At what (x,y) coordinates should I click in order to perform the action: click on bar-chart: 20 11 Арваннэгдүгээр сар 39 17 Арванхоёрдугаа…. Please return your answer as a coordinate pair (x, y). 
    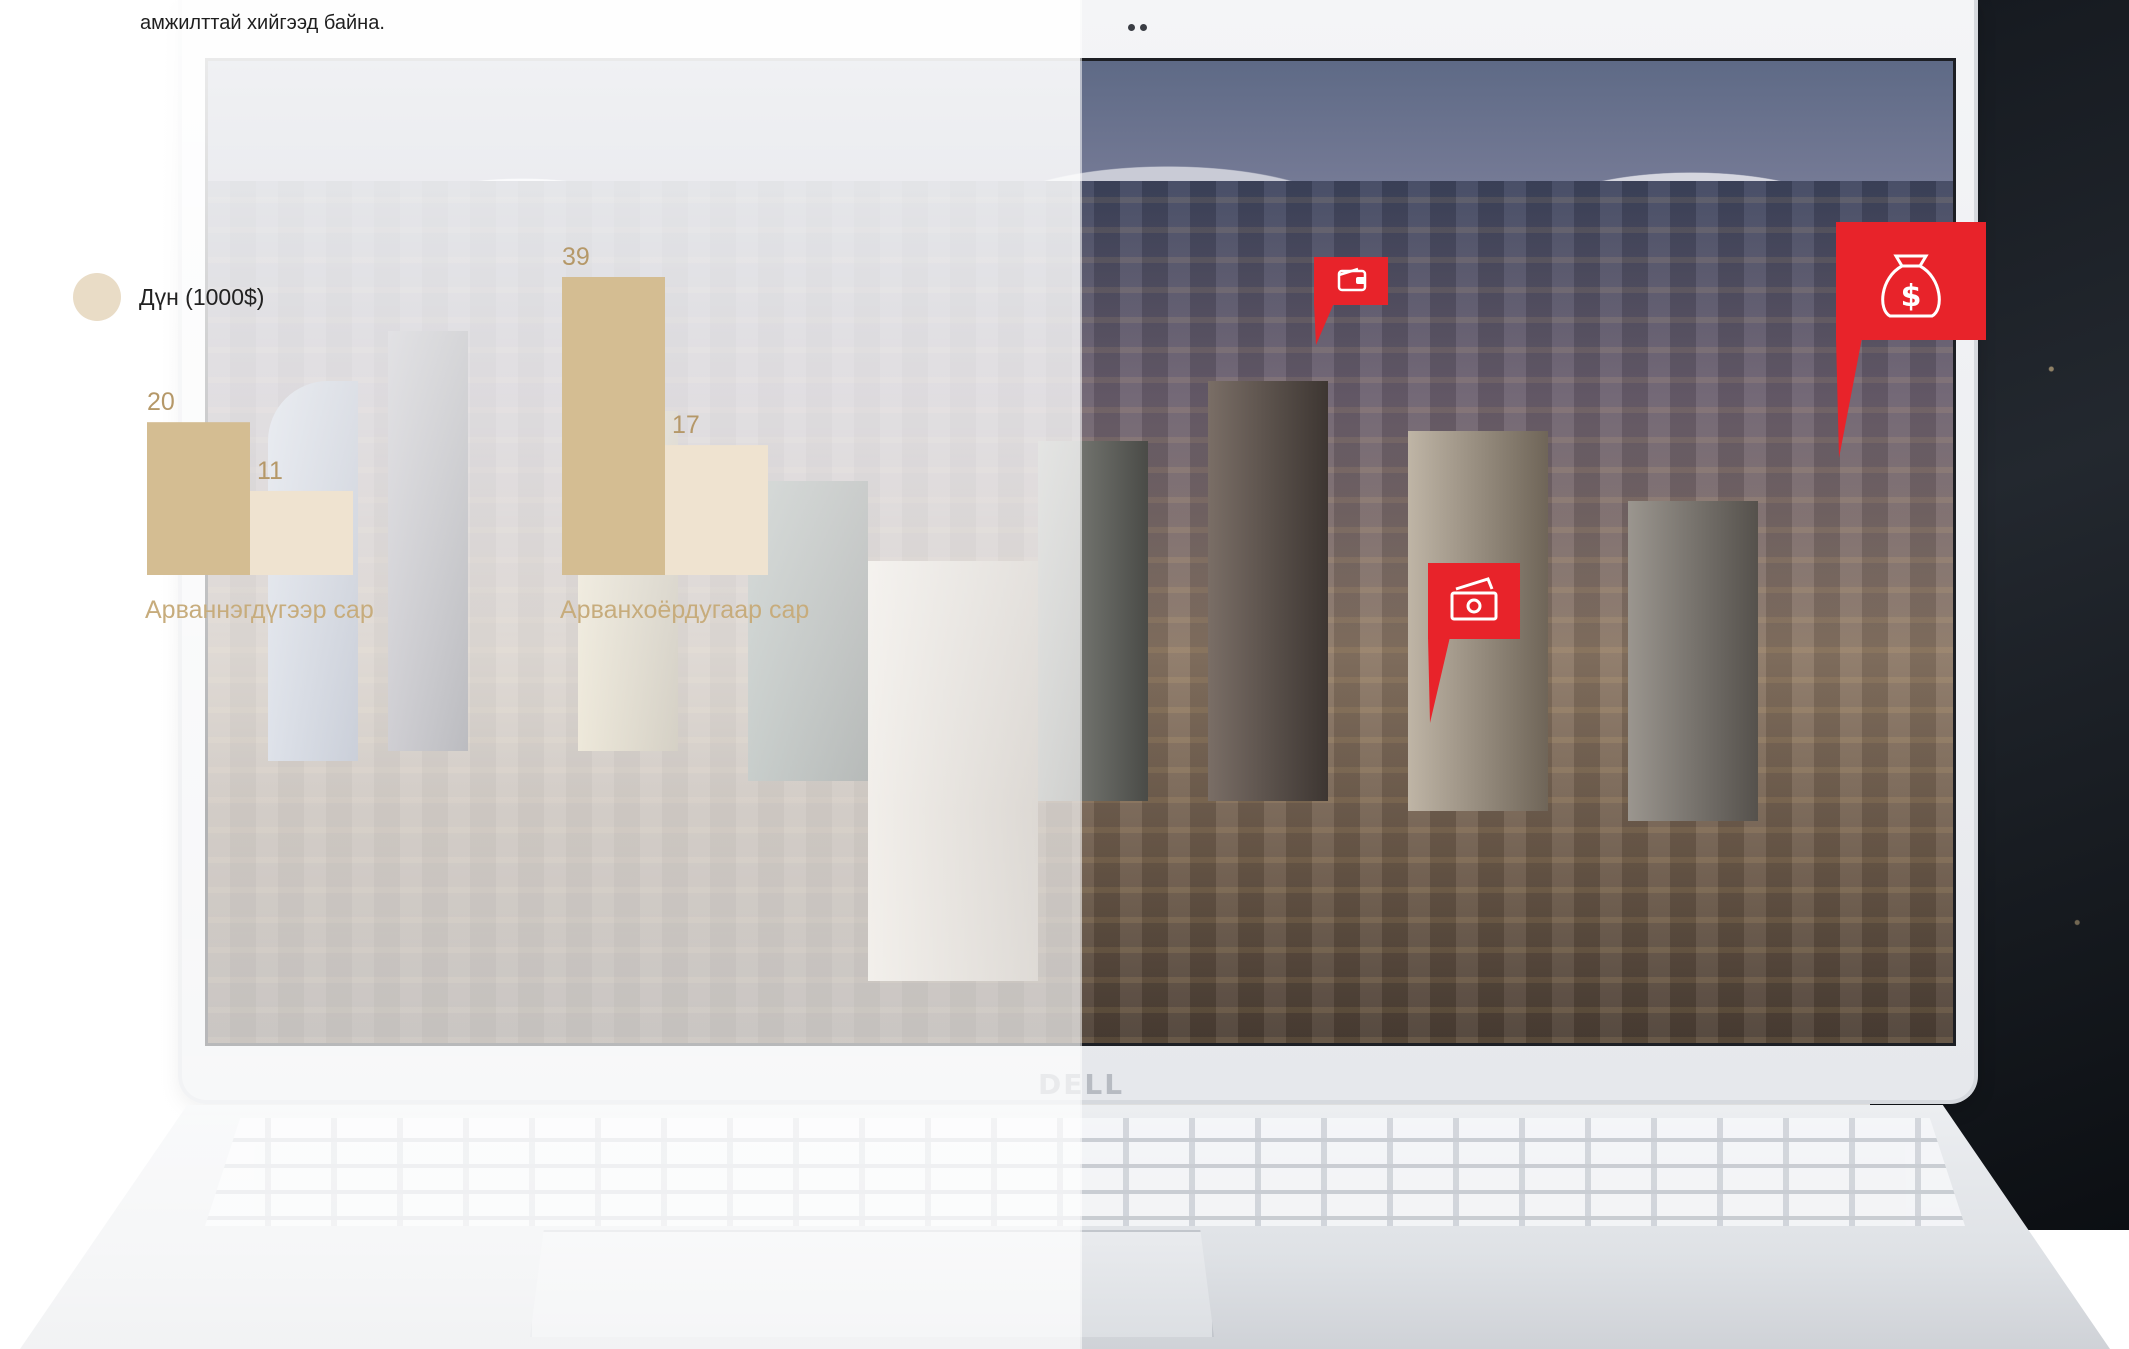
    Looking at the image, I should click on (477, 433).